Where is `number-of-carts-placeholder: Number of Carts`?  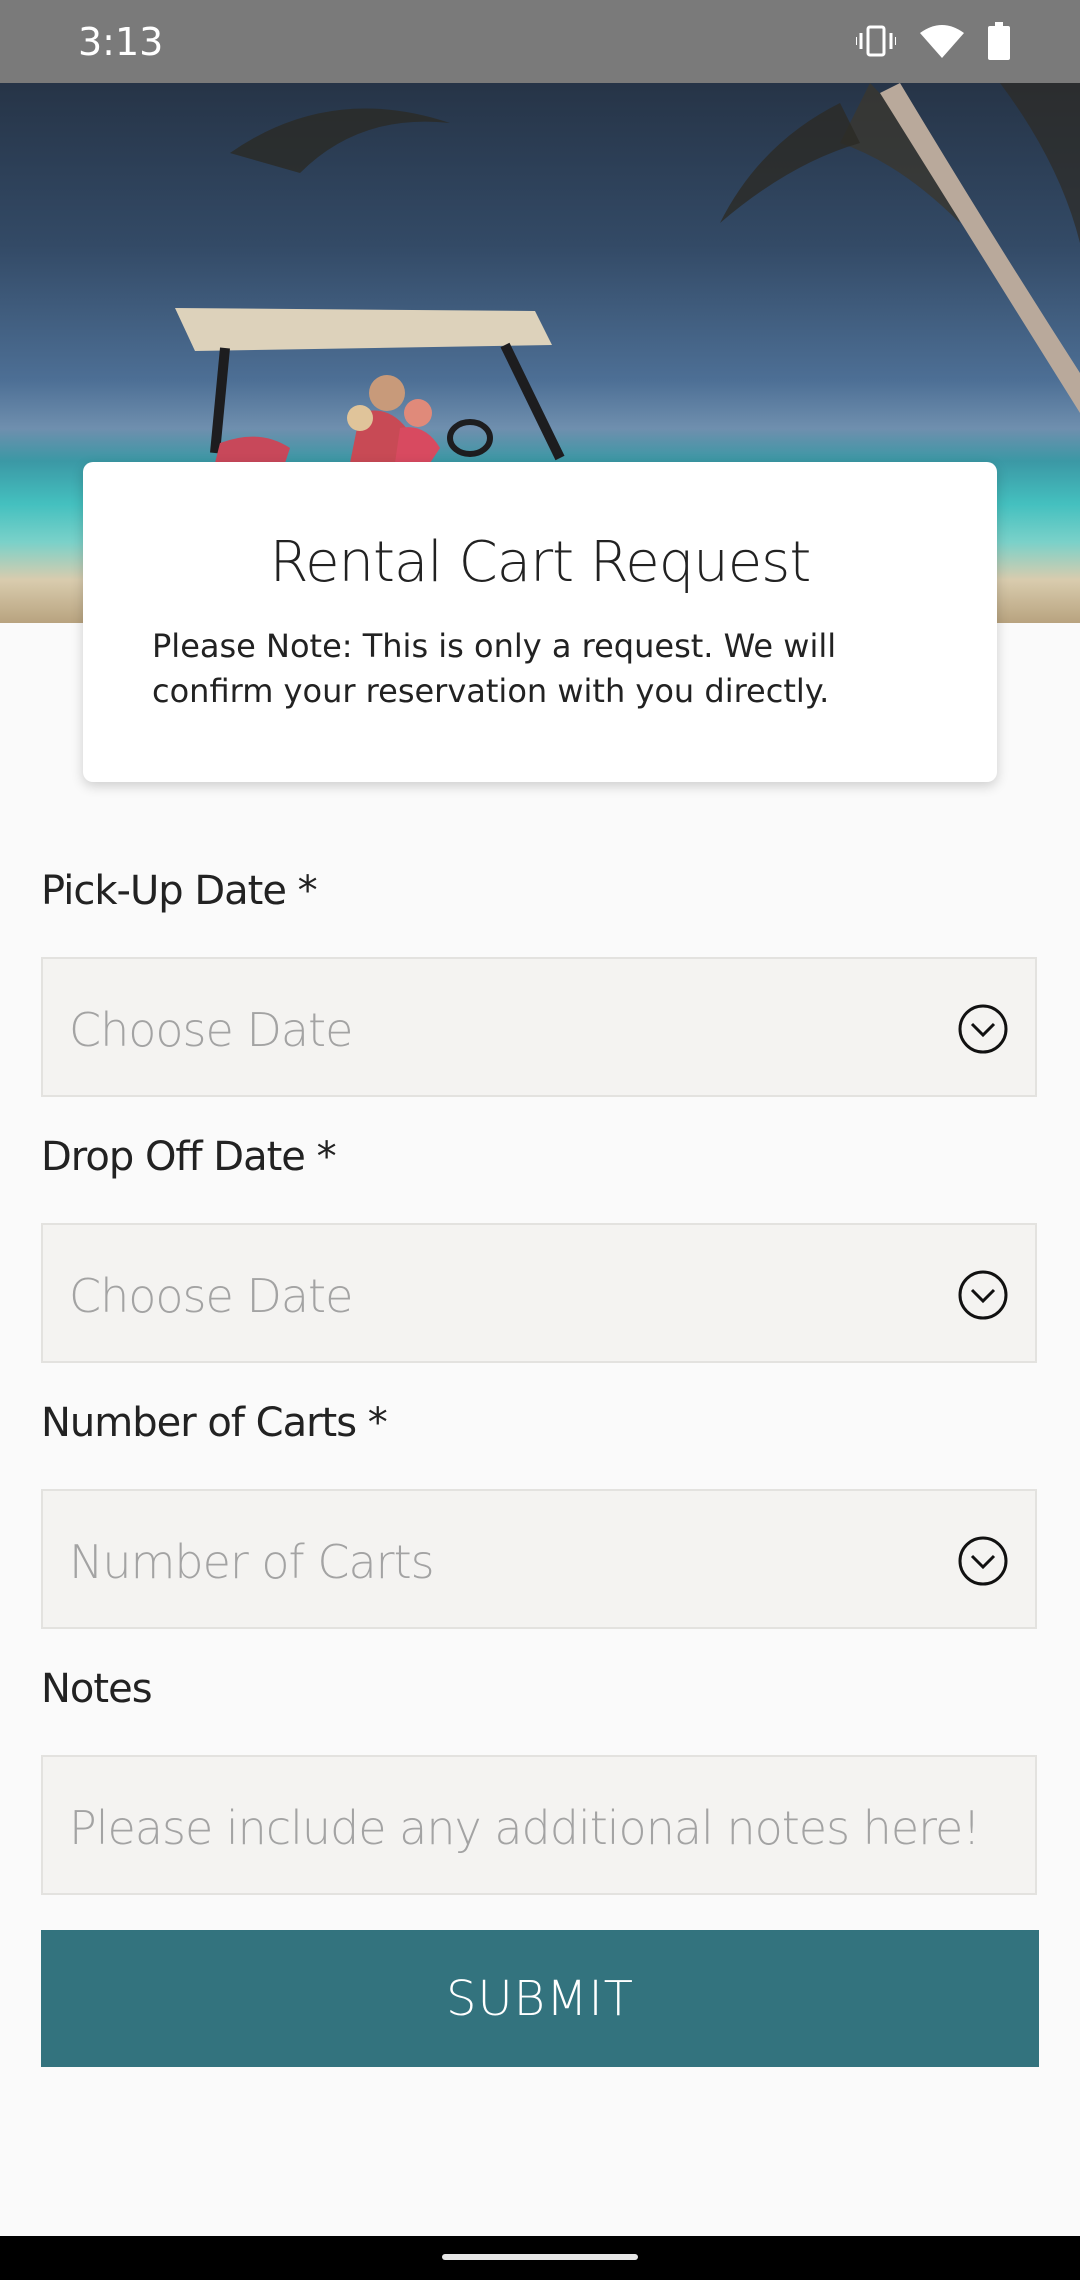
number-of-carts-placeholder: Number of Carts is located at coordinates (252, 1562).